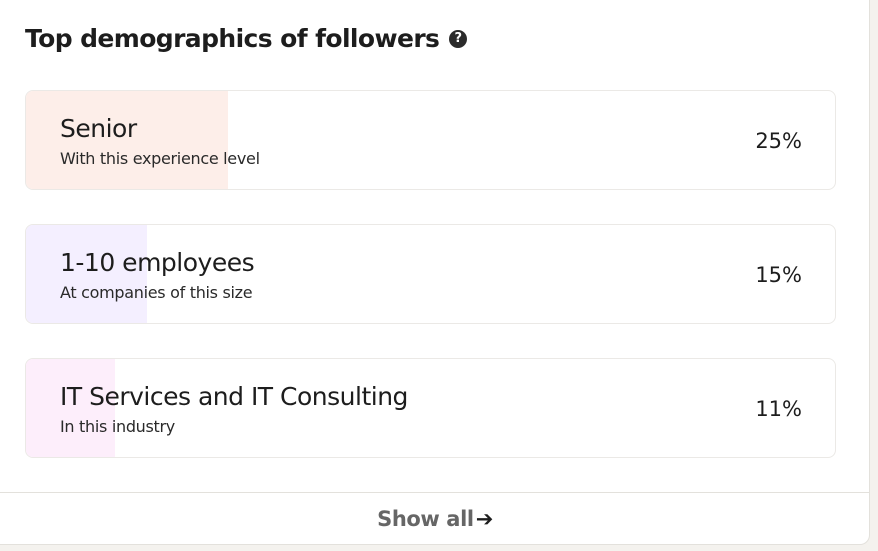 The image size is (878, 551). What do you see at coordinates (157, 262) in the screenshot?
I see `demographic-label: 1-10 employees` at bounding box center [157, 262].